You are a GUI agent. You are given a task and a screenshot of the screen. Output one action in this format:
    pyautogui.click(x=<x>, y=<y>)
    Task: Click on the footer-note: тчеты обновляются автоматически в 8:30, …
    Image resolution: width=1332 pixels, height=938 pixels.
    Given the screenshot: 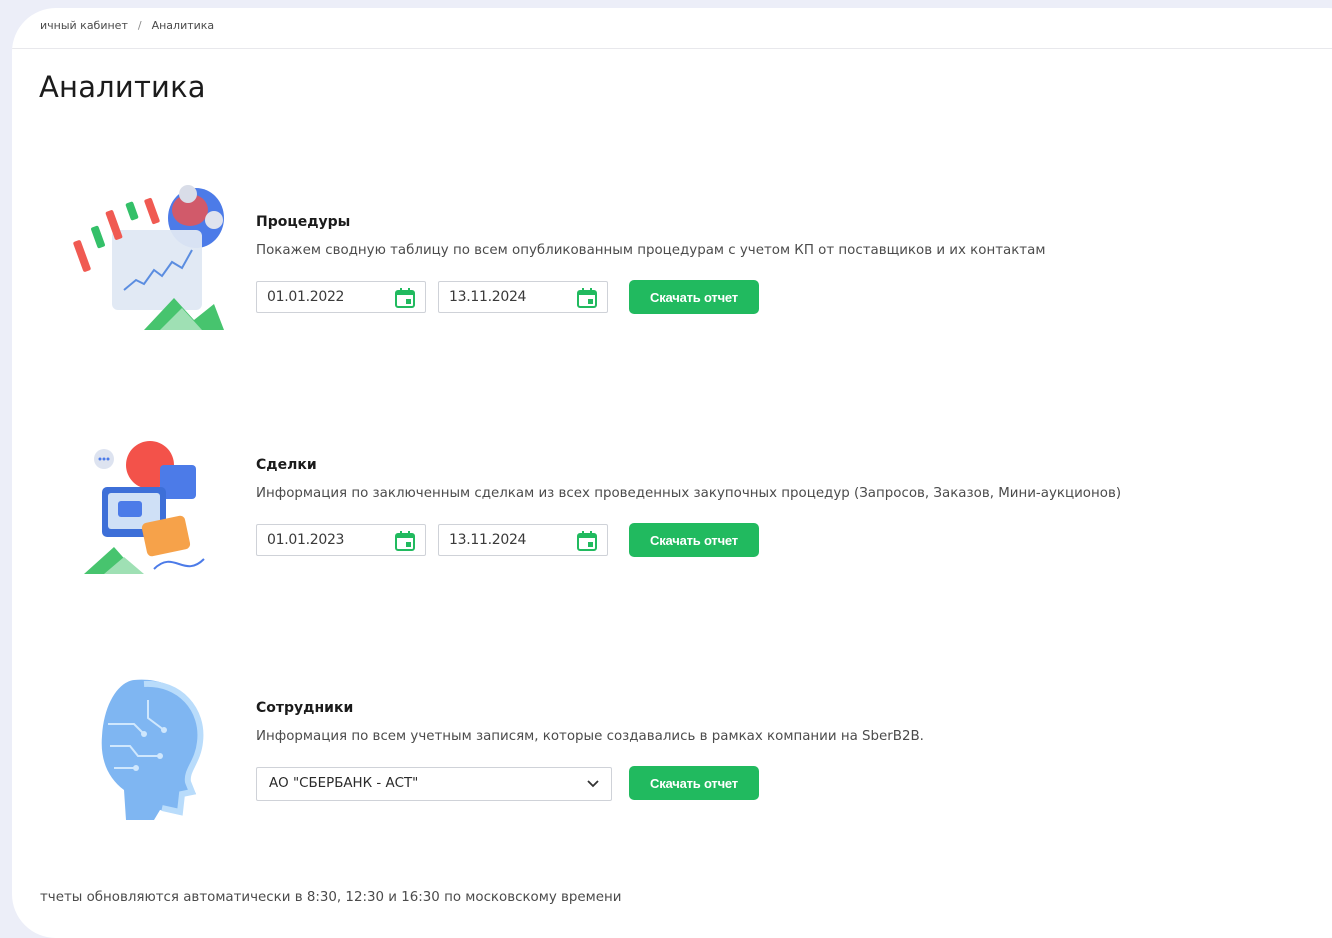 What is the action you would take?
    pyautogui.click(x=331, y=897)
    